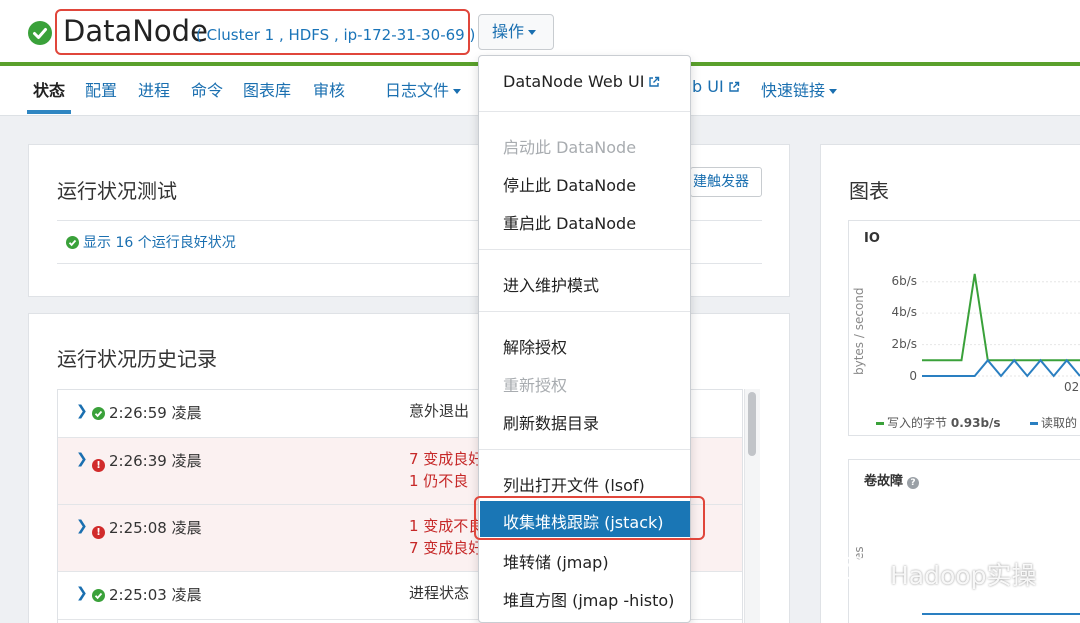  I want to click on history-desc: 1 变成不良, so click(446, 526).